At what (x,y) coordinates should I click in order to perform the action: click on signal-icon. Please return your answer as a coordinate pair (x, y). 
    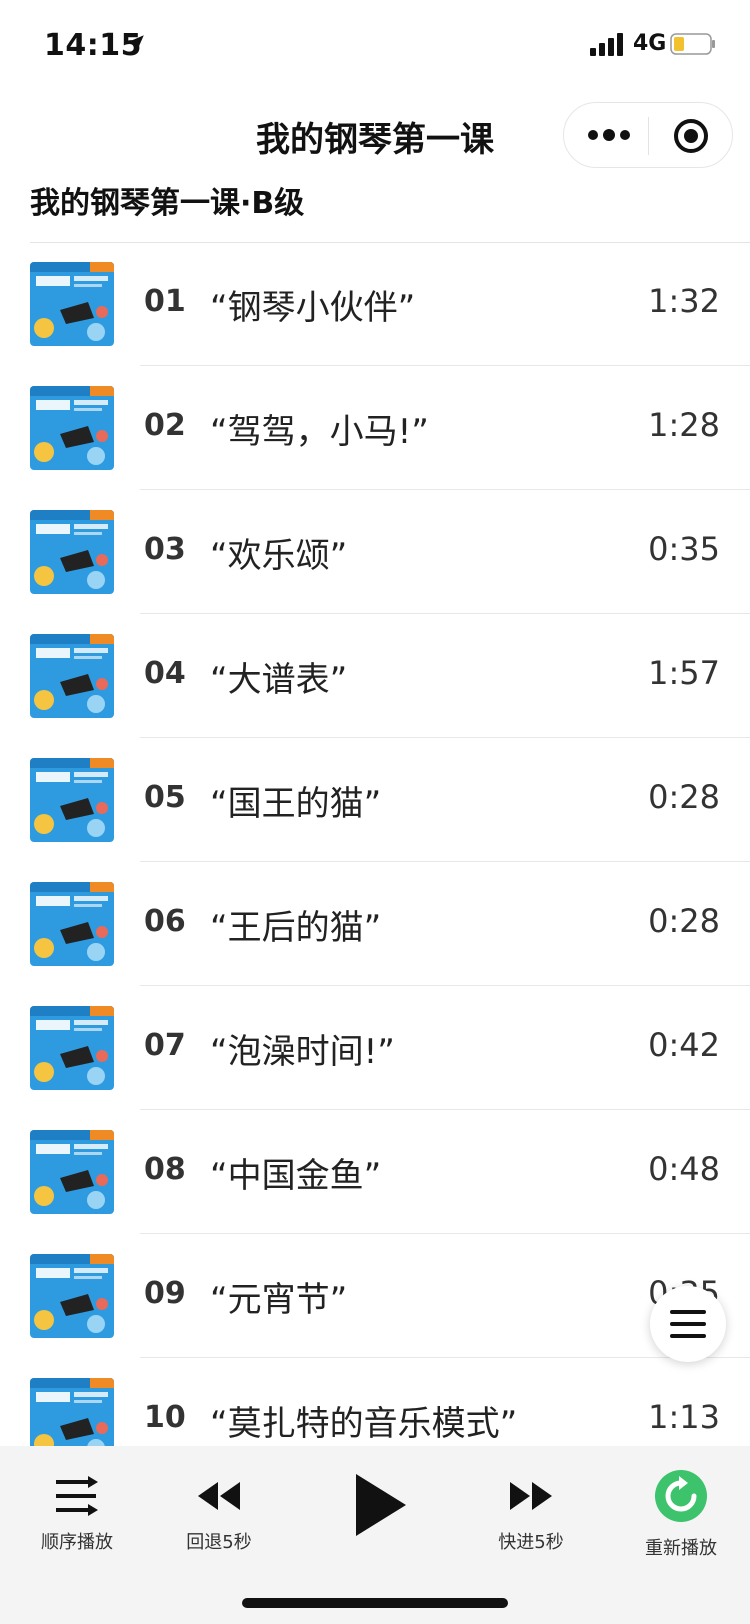
    Looking at the image, I should click on (606, 44).